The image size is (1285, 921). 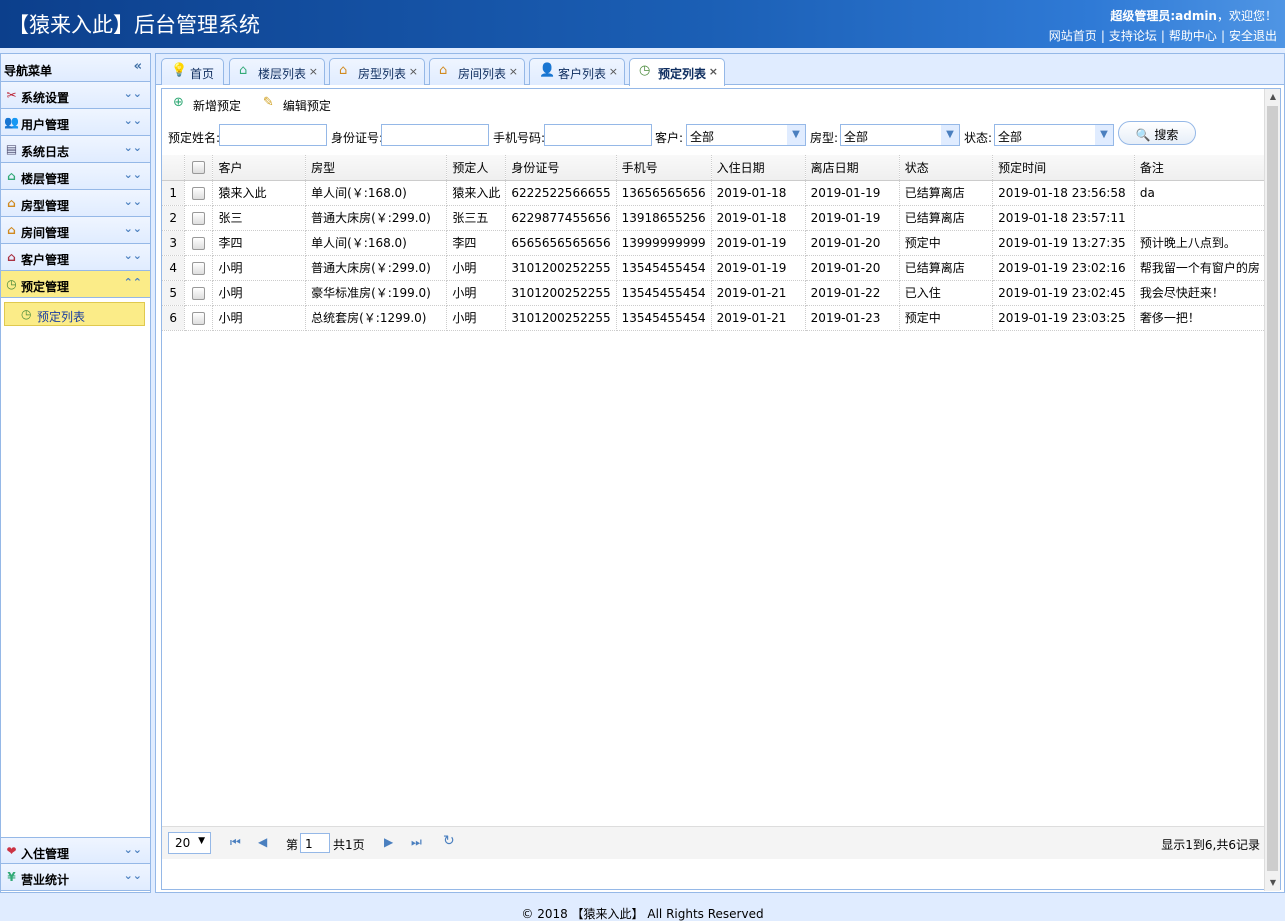 I want to click on tab-home: 💡 首页, so click(x=192, y=71).